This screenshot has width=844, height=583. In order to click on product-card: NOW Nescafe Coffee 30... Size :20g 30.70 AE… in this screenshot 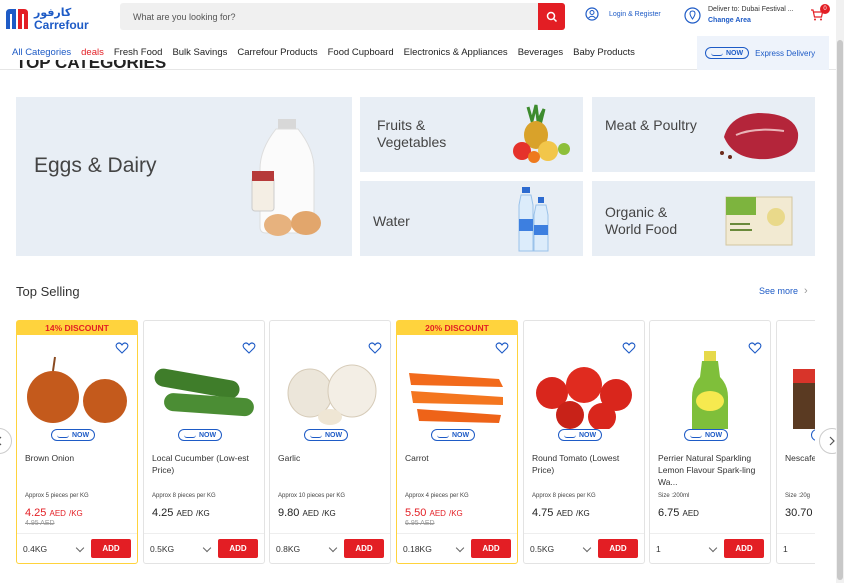, I will do `click(795, 442)`.